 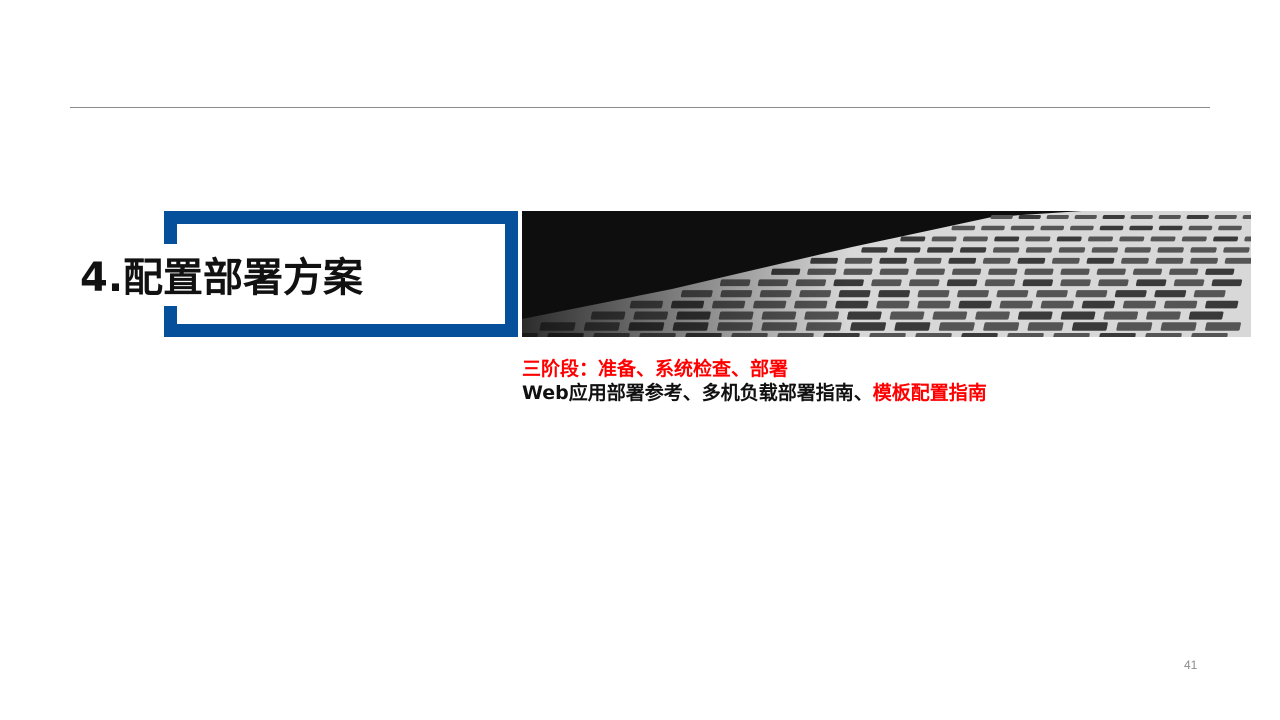 I want to click on guides-highlight: 模板配置指南, so click(x=929, y=393).